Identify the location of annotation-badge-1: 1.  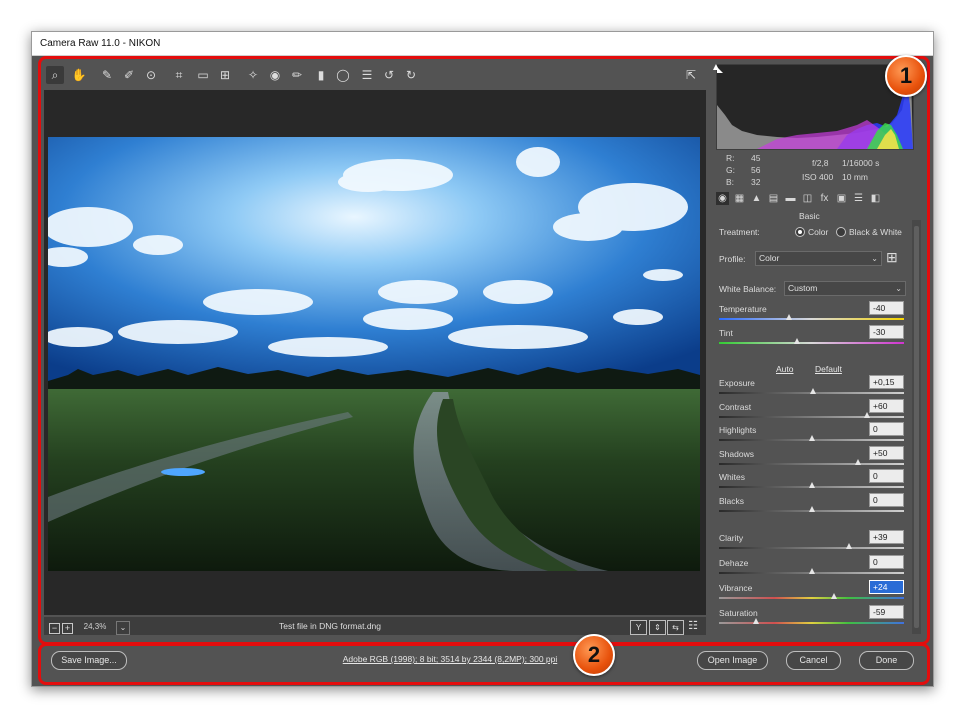
(906, 76).